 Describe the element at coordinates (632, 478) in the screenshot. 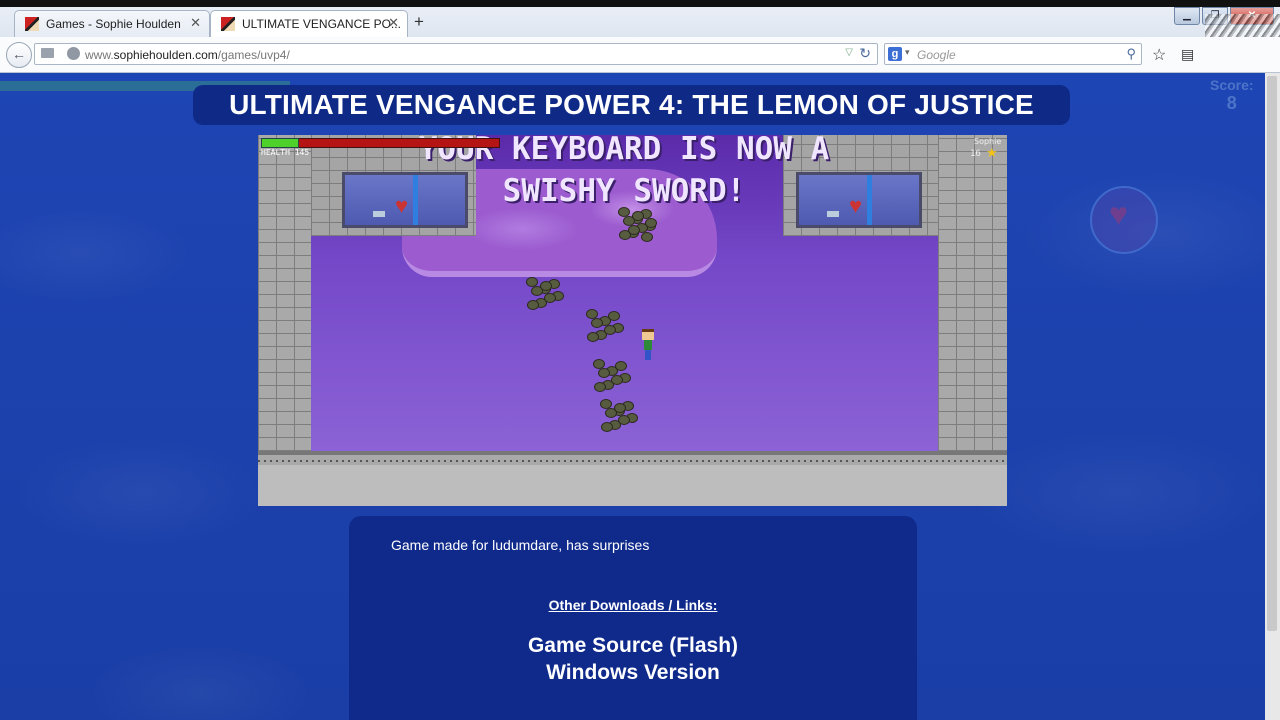

I see `stone-floor` at that location.